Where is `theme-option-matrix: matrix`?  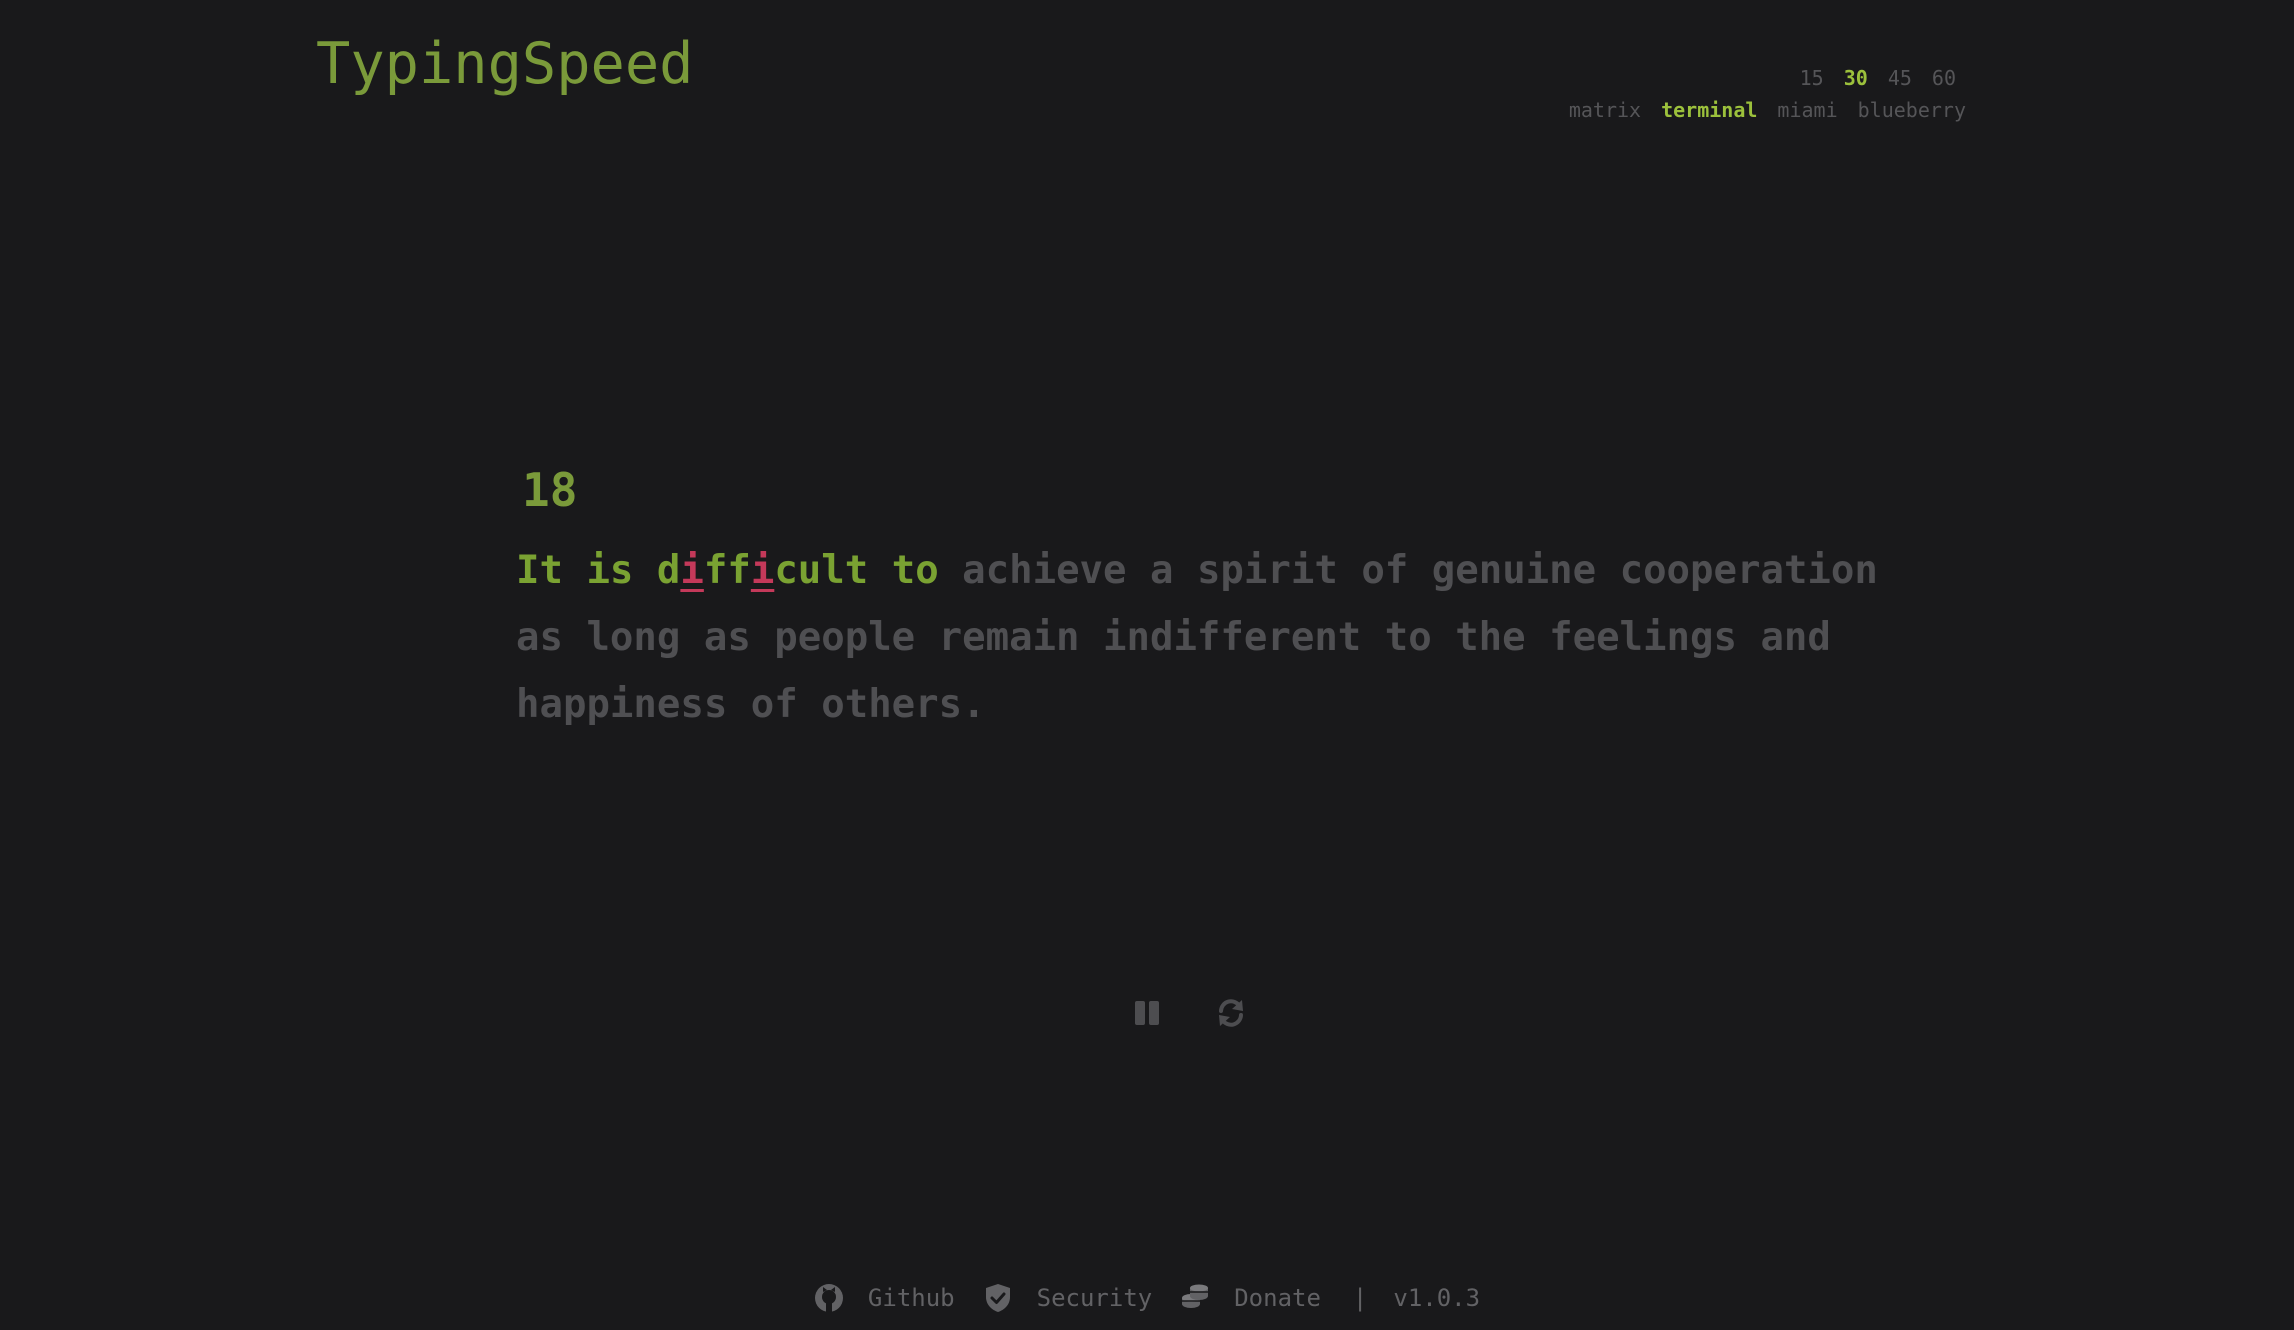
theme-option-matrix: matrix is located at coordinates (1605, 110).